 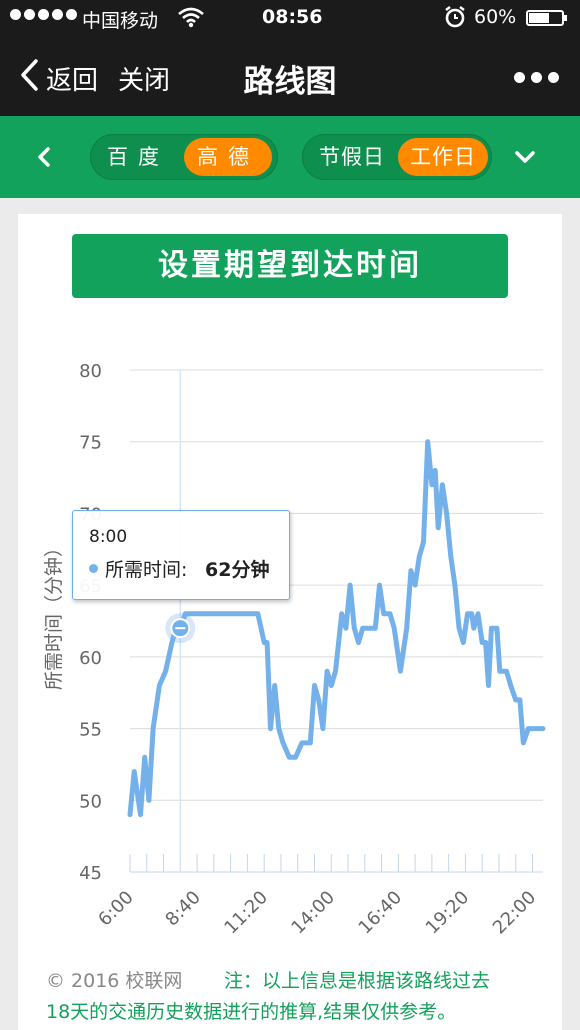 I want to click on toolbar: 百度 高德 节假日 工作日, so click(x=290, y=157).